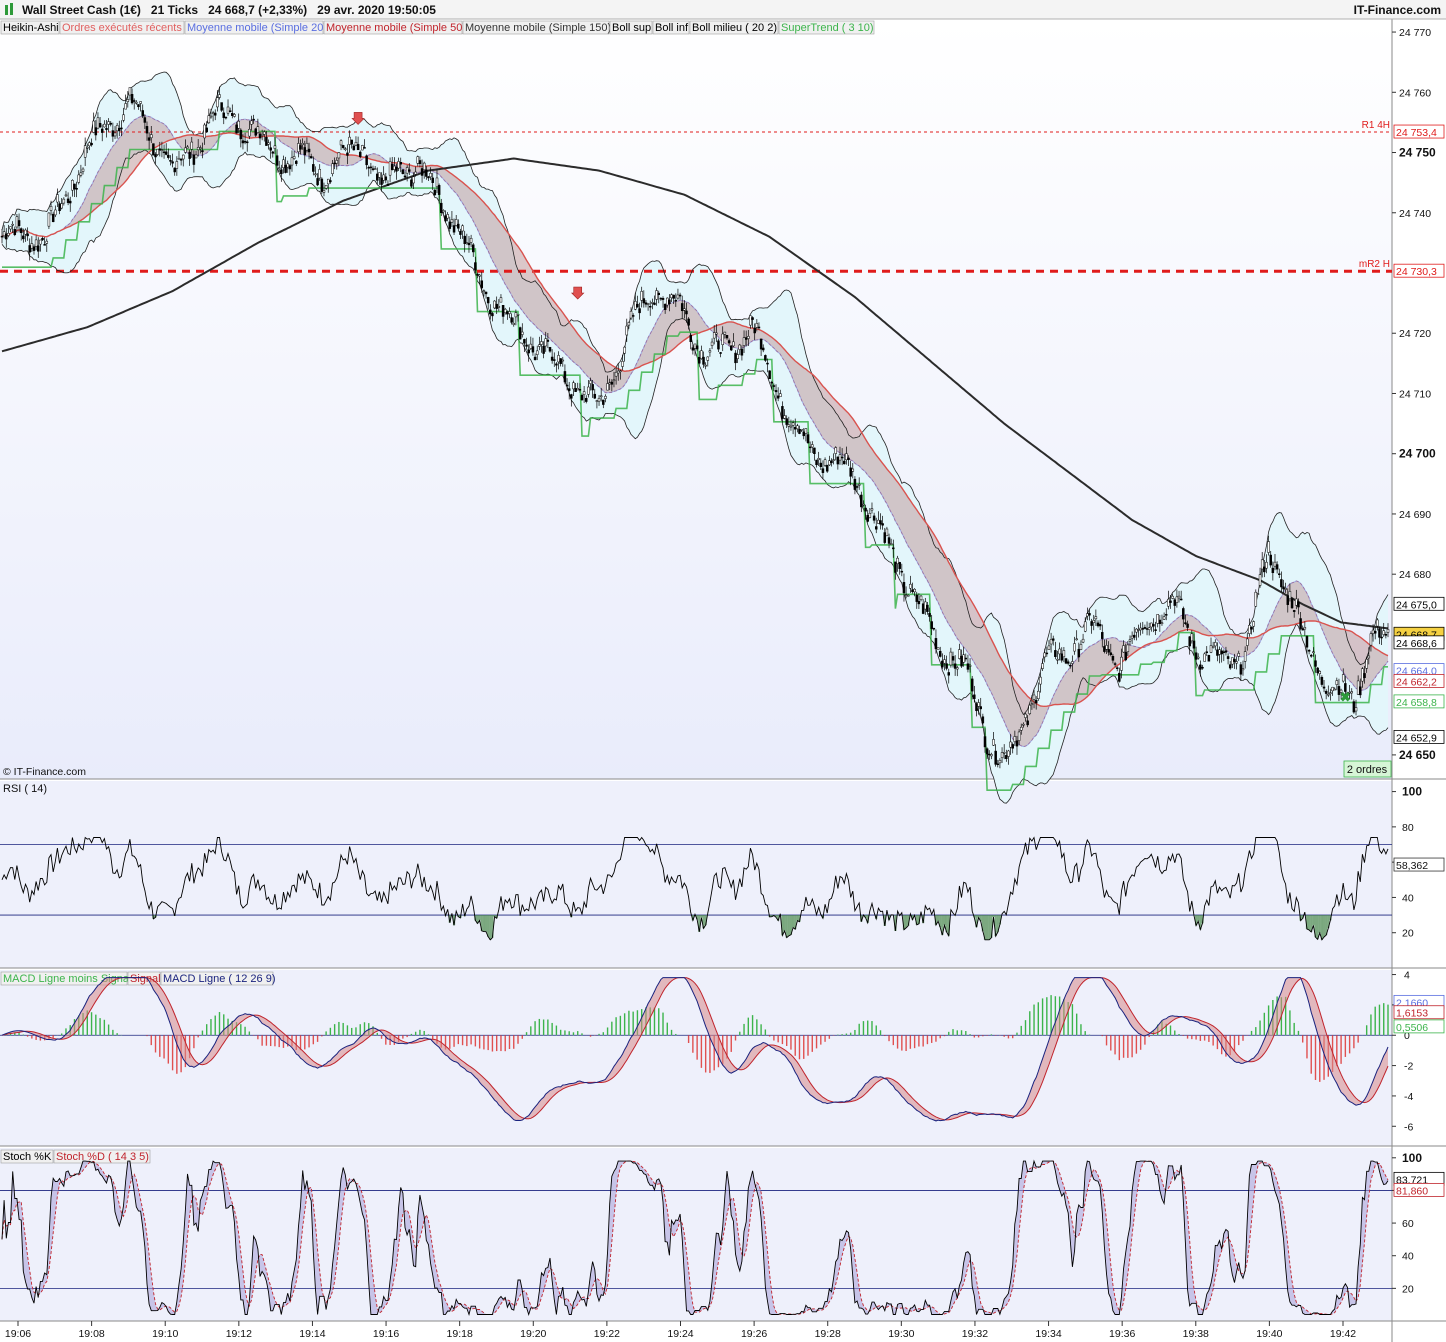  Describe the element at coordinates (536, 27) in the screenshot. I see `legend-item: Moyenne mobile (Simple 150)` at that location.